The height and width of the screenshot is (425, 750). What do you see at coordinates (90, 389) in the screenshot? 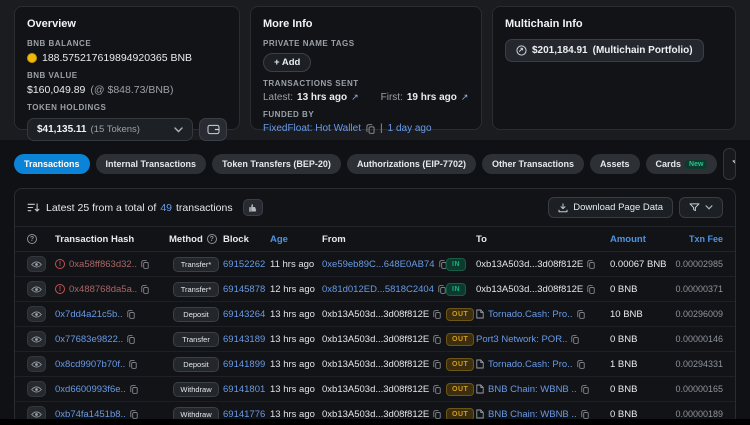
I see `tx-hash-link: 0xd6600993f6e..` at bounding box center [90, 389].